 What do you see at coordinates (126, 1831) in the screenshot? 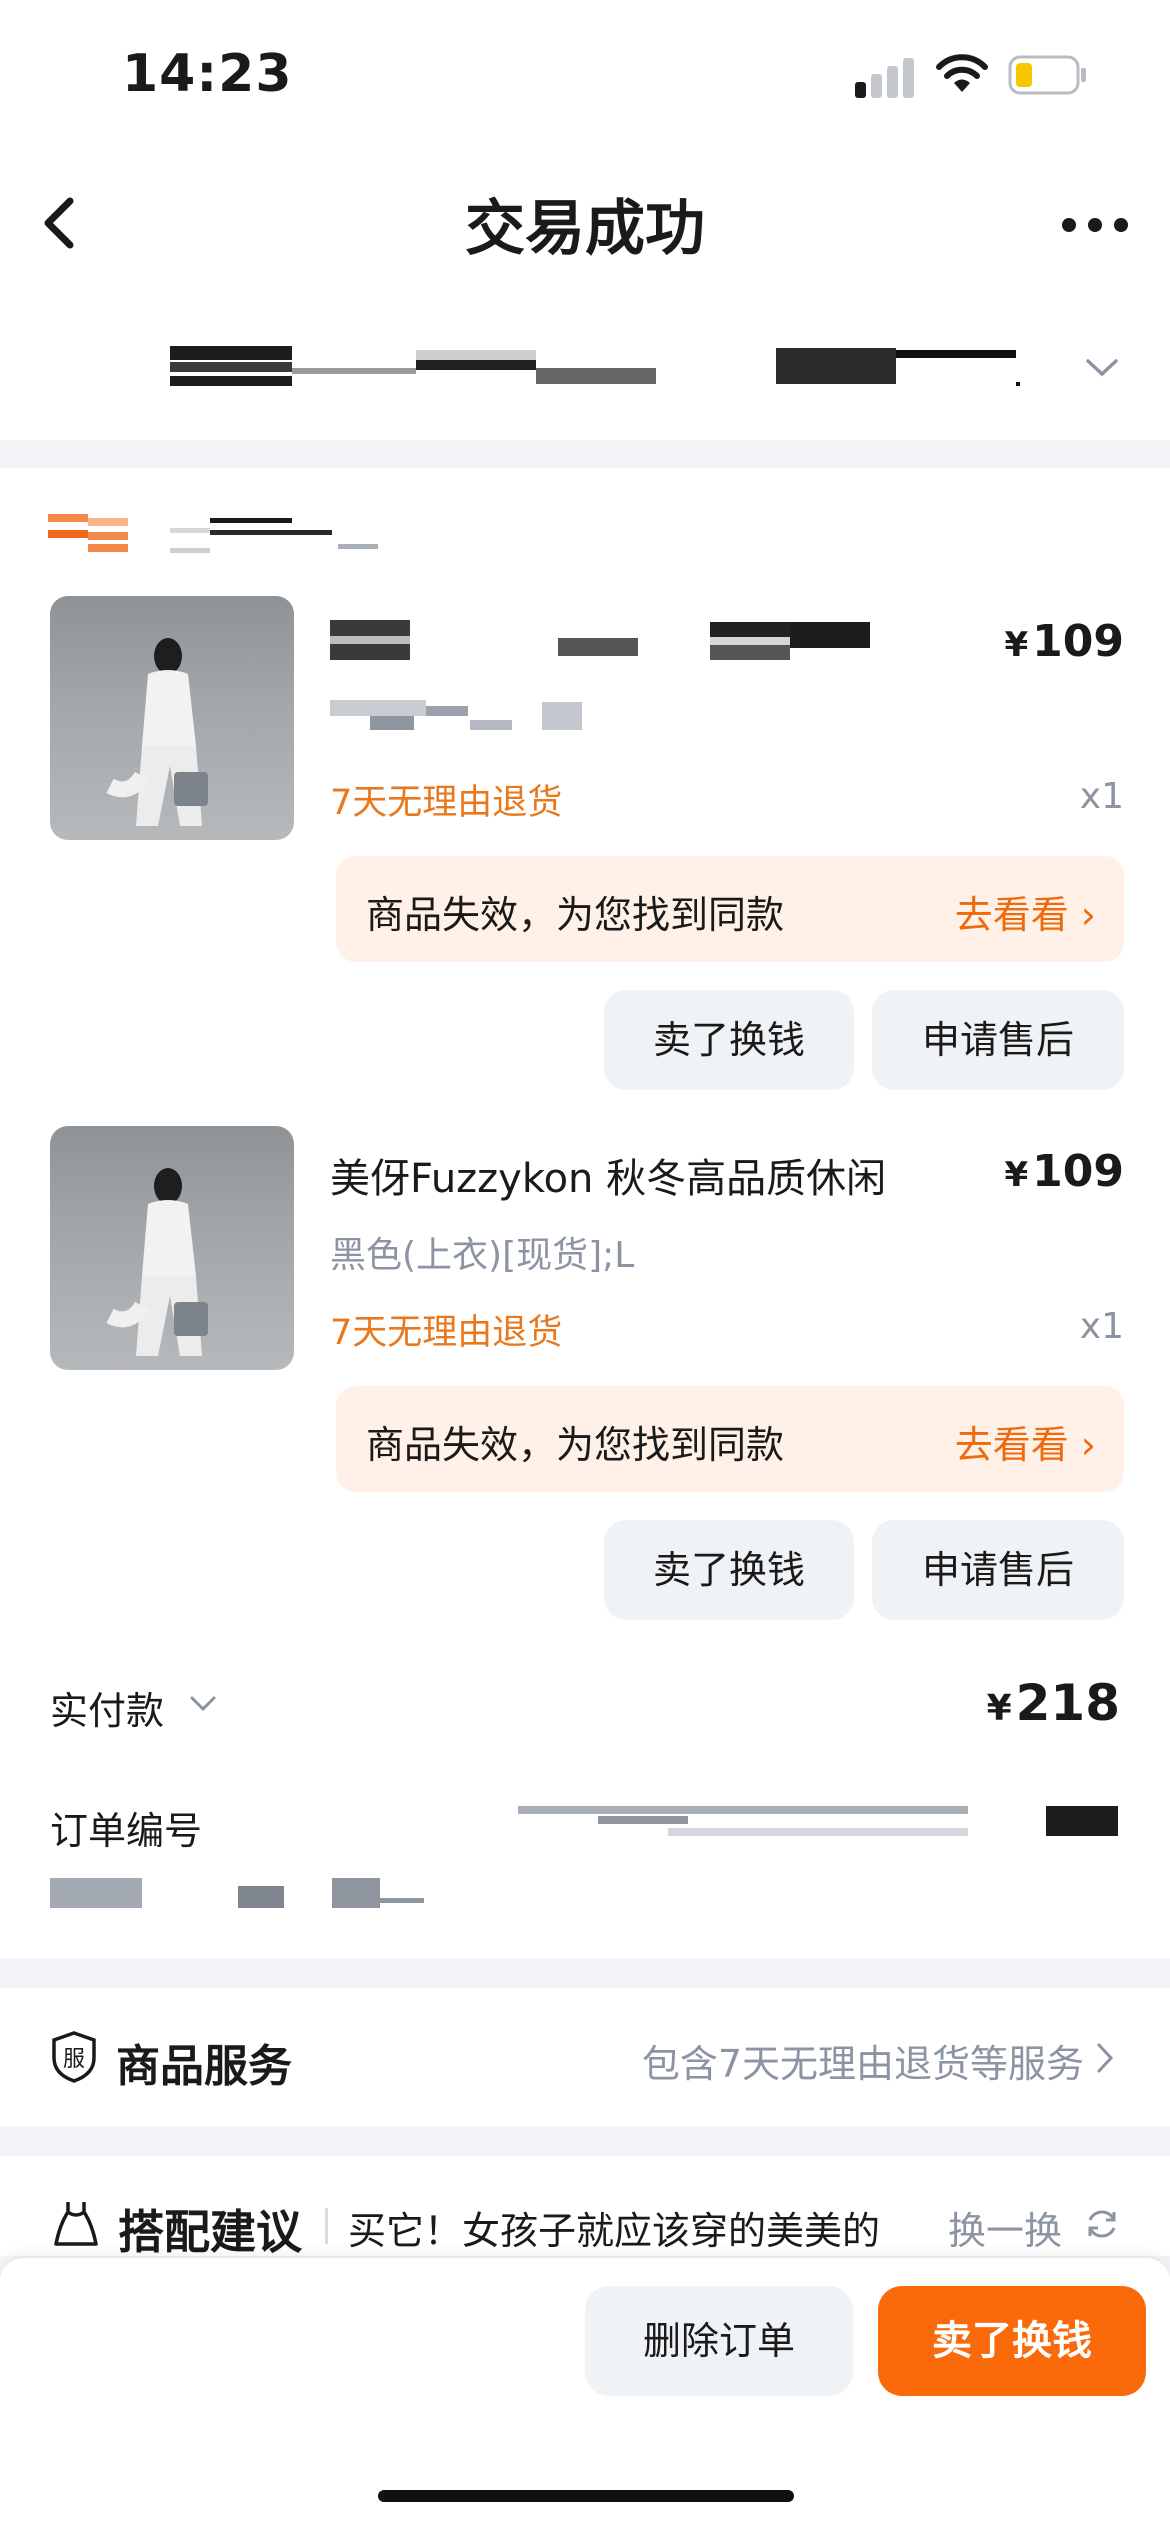
I see `order-number-label: 订单编号` at bounding box center [126, 1831].